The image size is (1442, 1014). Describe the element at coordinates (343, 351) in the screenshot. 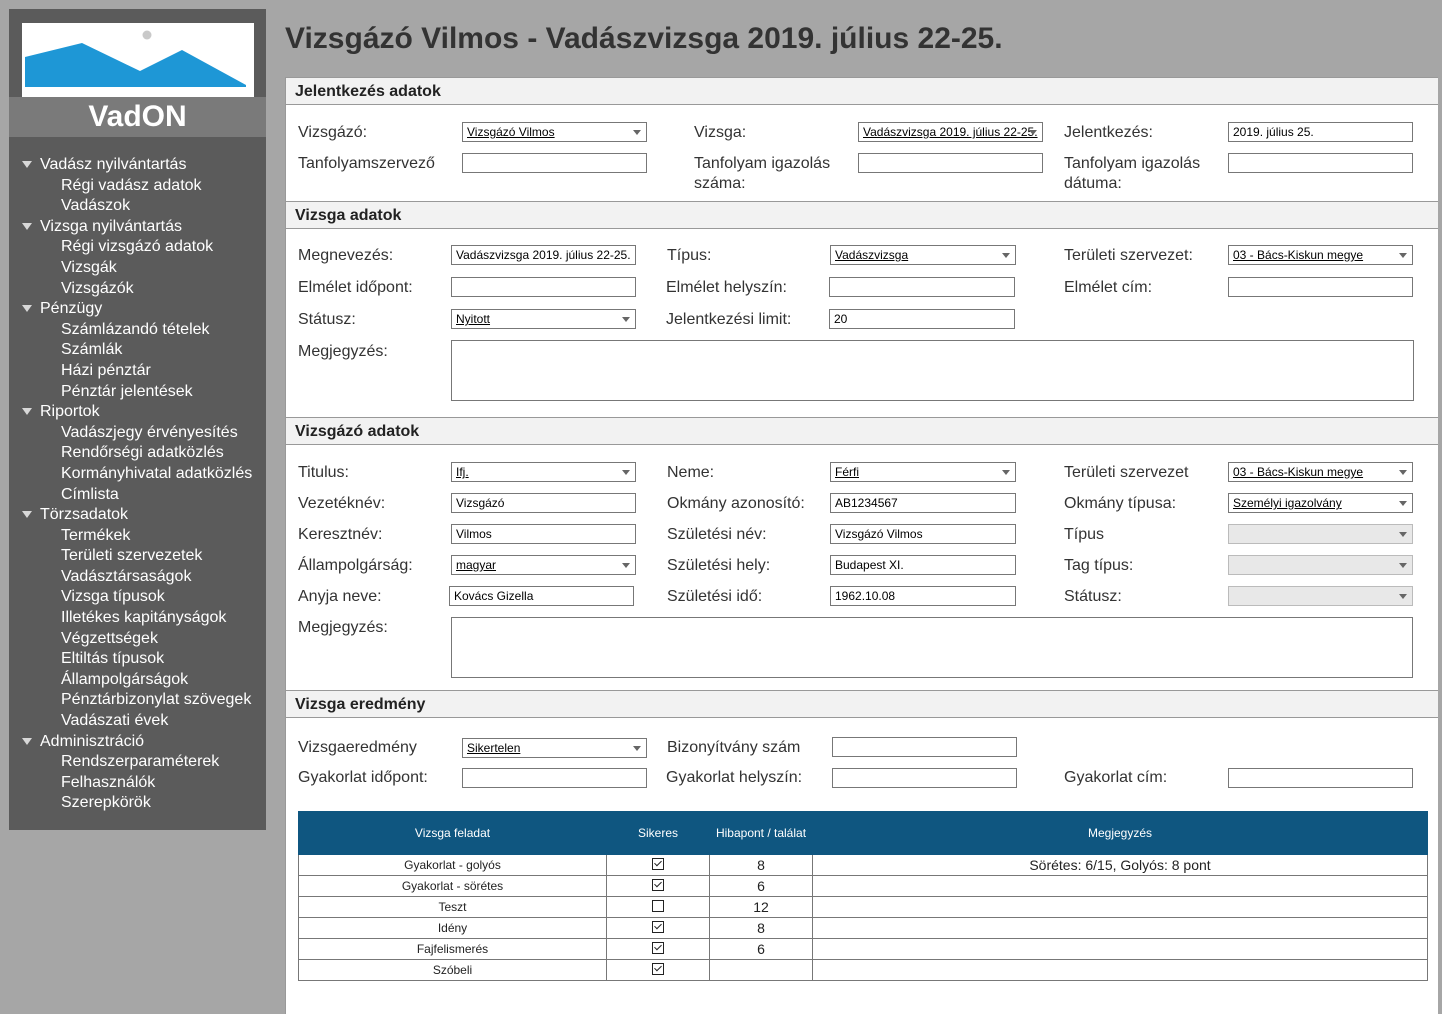

I see `vizsga-megjegyzes-label: Megjegyzés:` at that location.